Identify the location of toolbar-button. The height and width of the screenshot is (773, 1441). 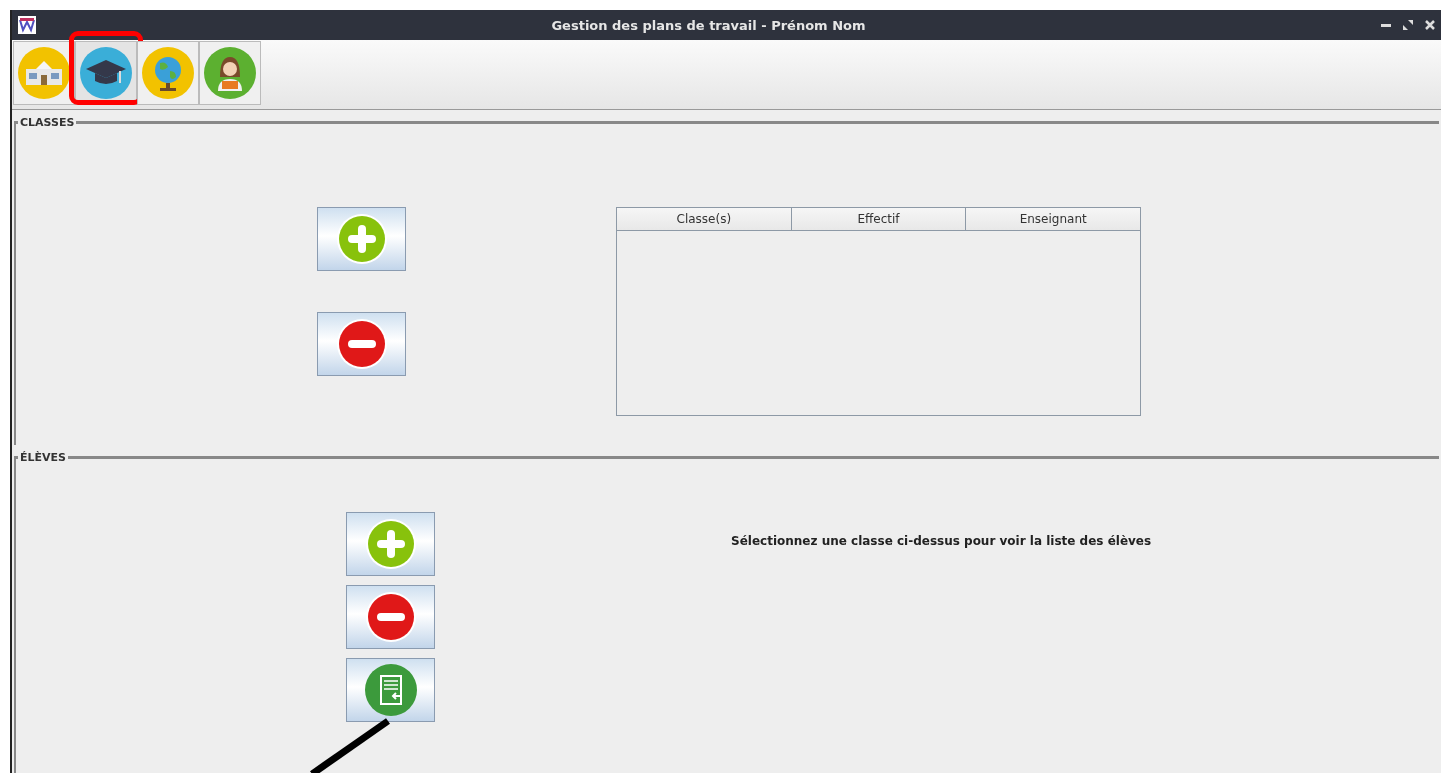
(230, 73).